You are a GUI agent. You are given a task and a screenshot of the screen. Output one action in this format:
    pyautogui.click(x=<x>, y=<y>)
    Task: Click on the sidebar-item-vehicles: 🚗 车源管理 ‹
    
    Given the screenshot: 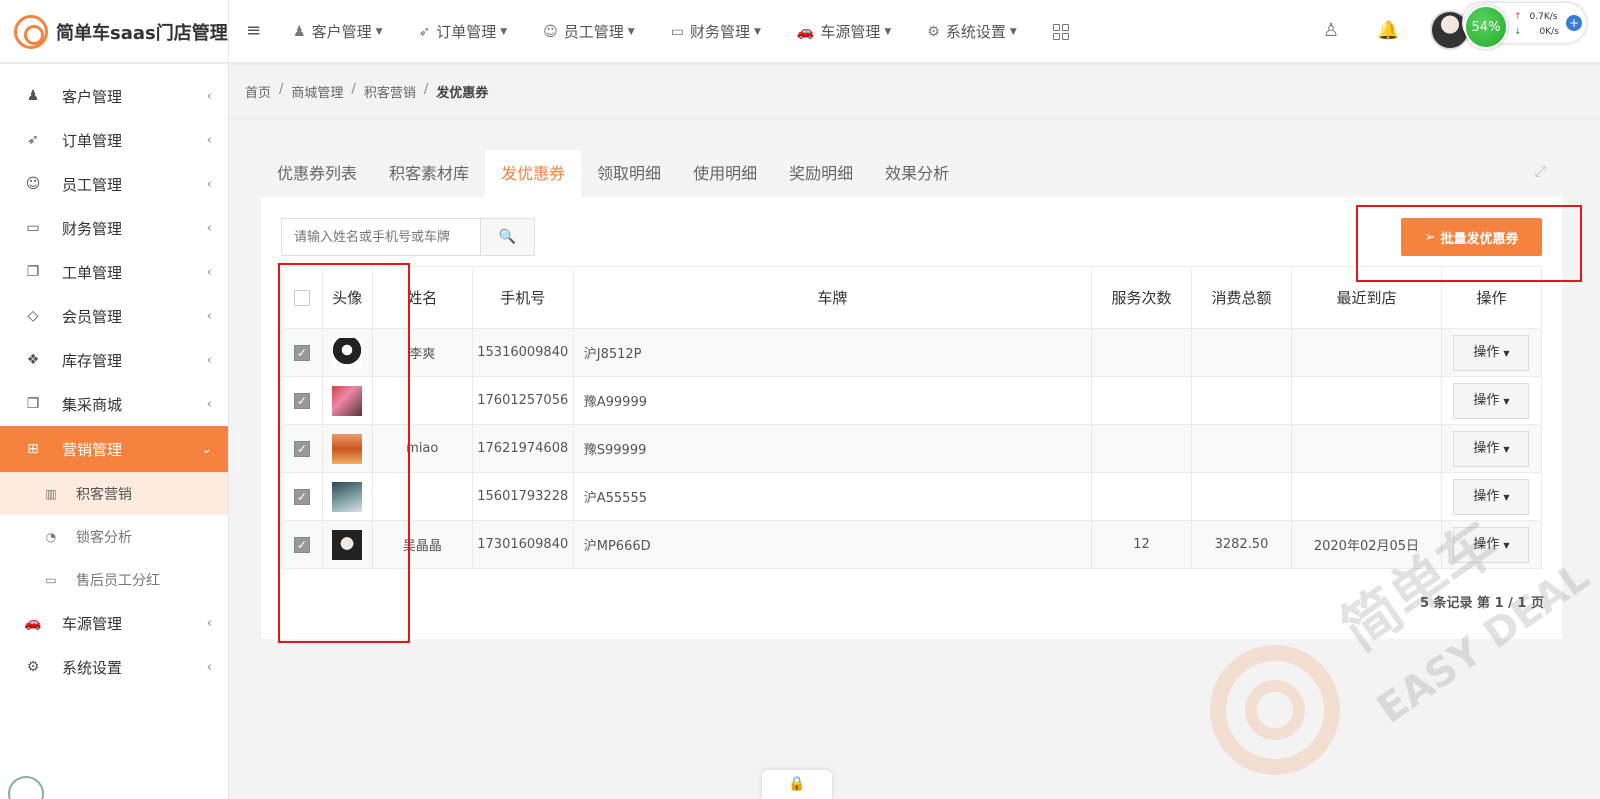 What is the action you would take?
    pyautogui.click(x=114, y=623)
    